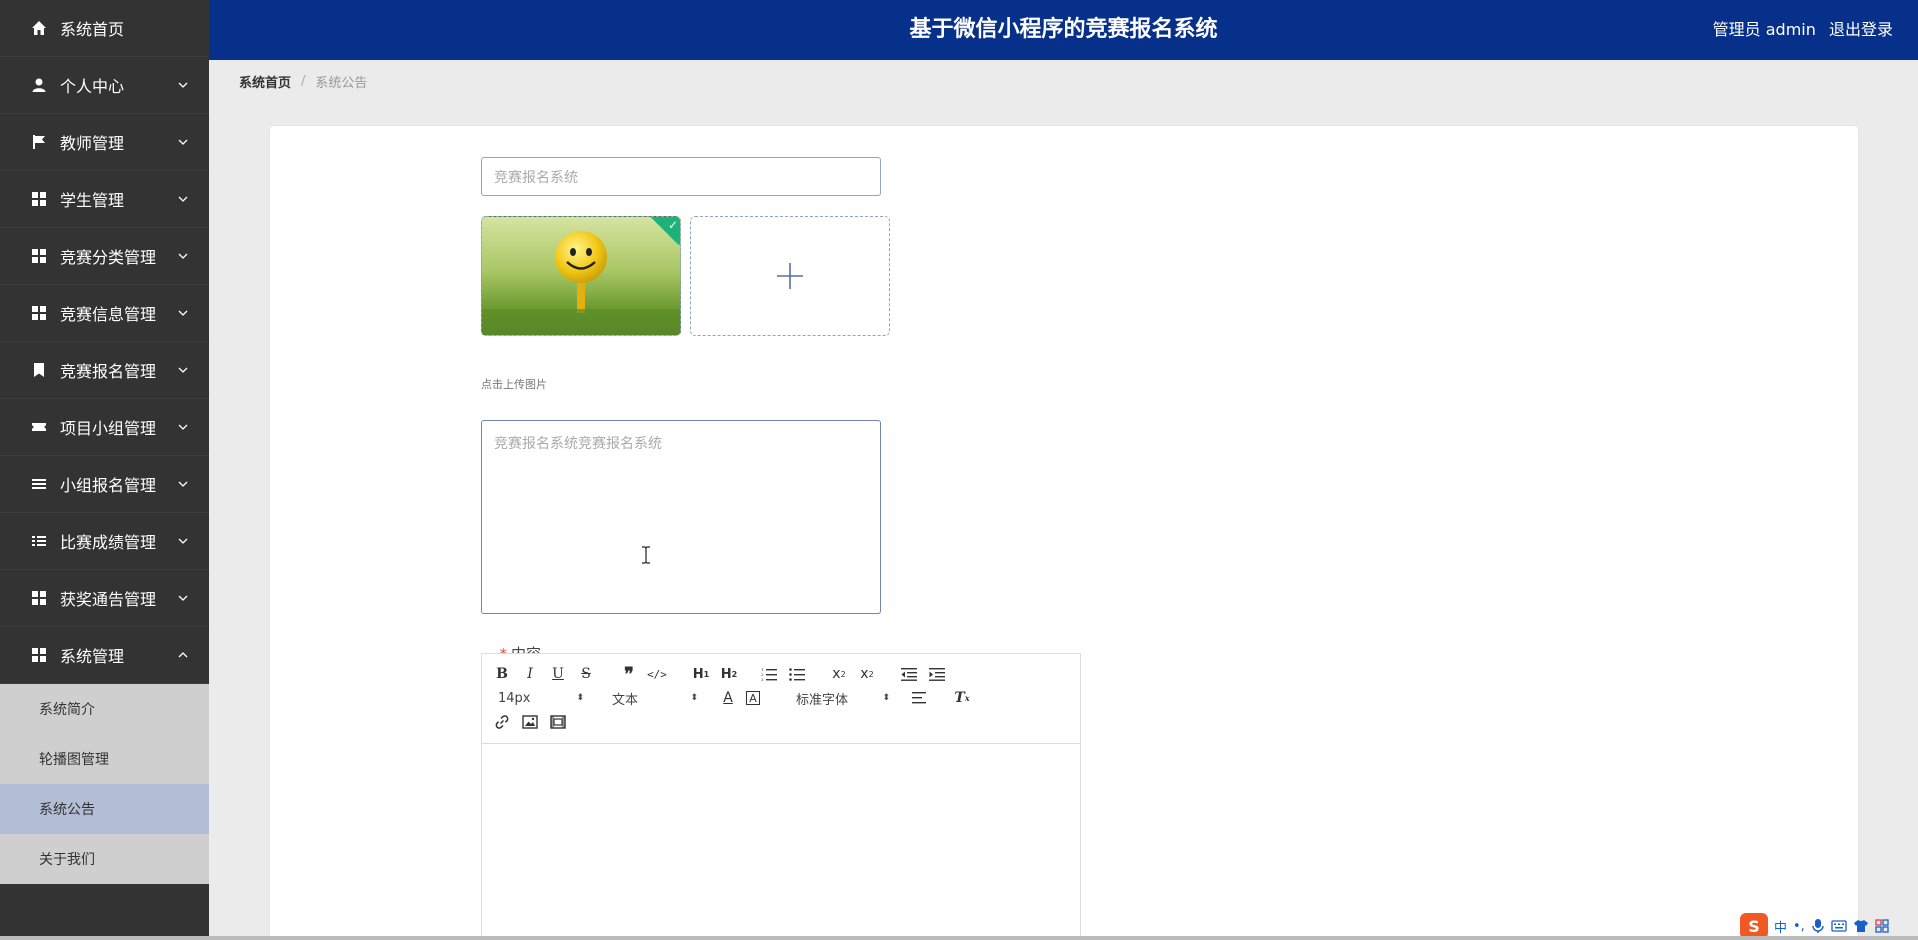  I want to click on sidebar-item-label: 系统首页, so click(92, 29).